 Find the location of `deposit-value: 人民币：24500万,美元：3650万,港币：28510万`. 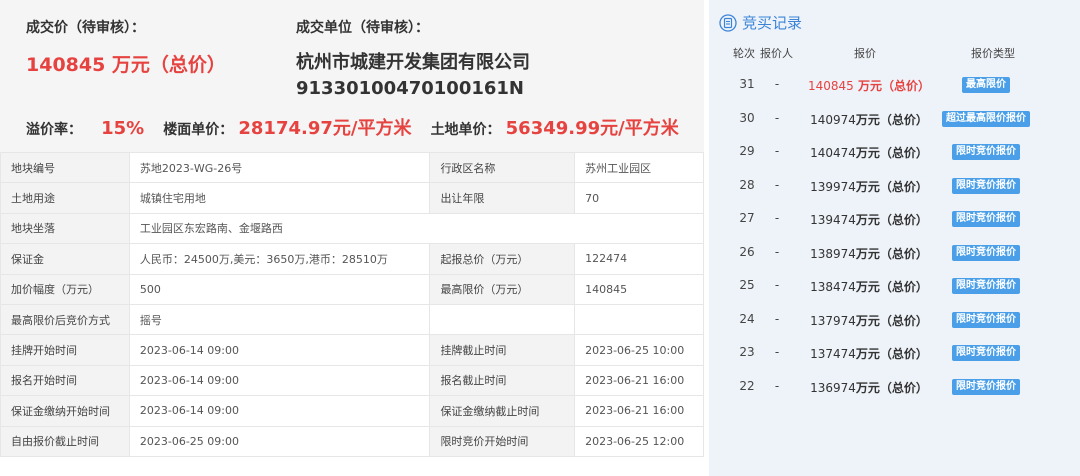

deposit-value: 人民币：24500万,美元：3650万,港币：28510万 is located at coordinates (279, 259).